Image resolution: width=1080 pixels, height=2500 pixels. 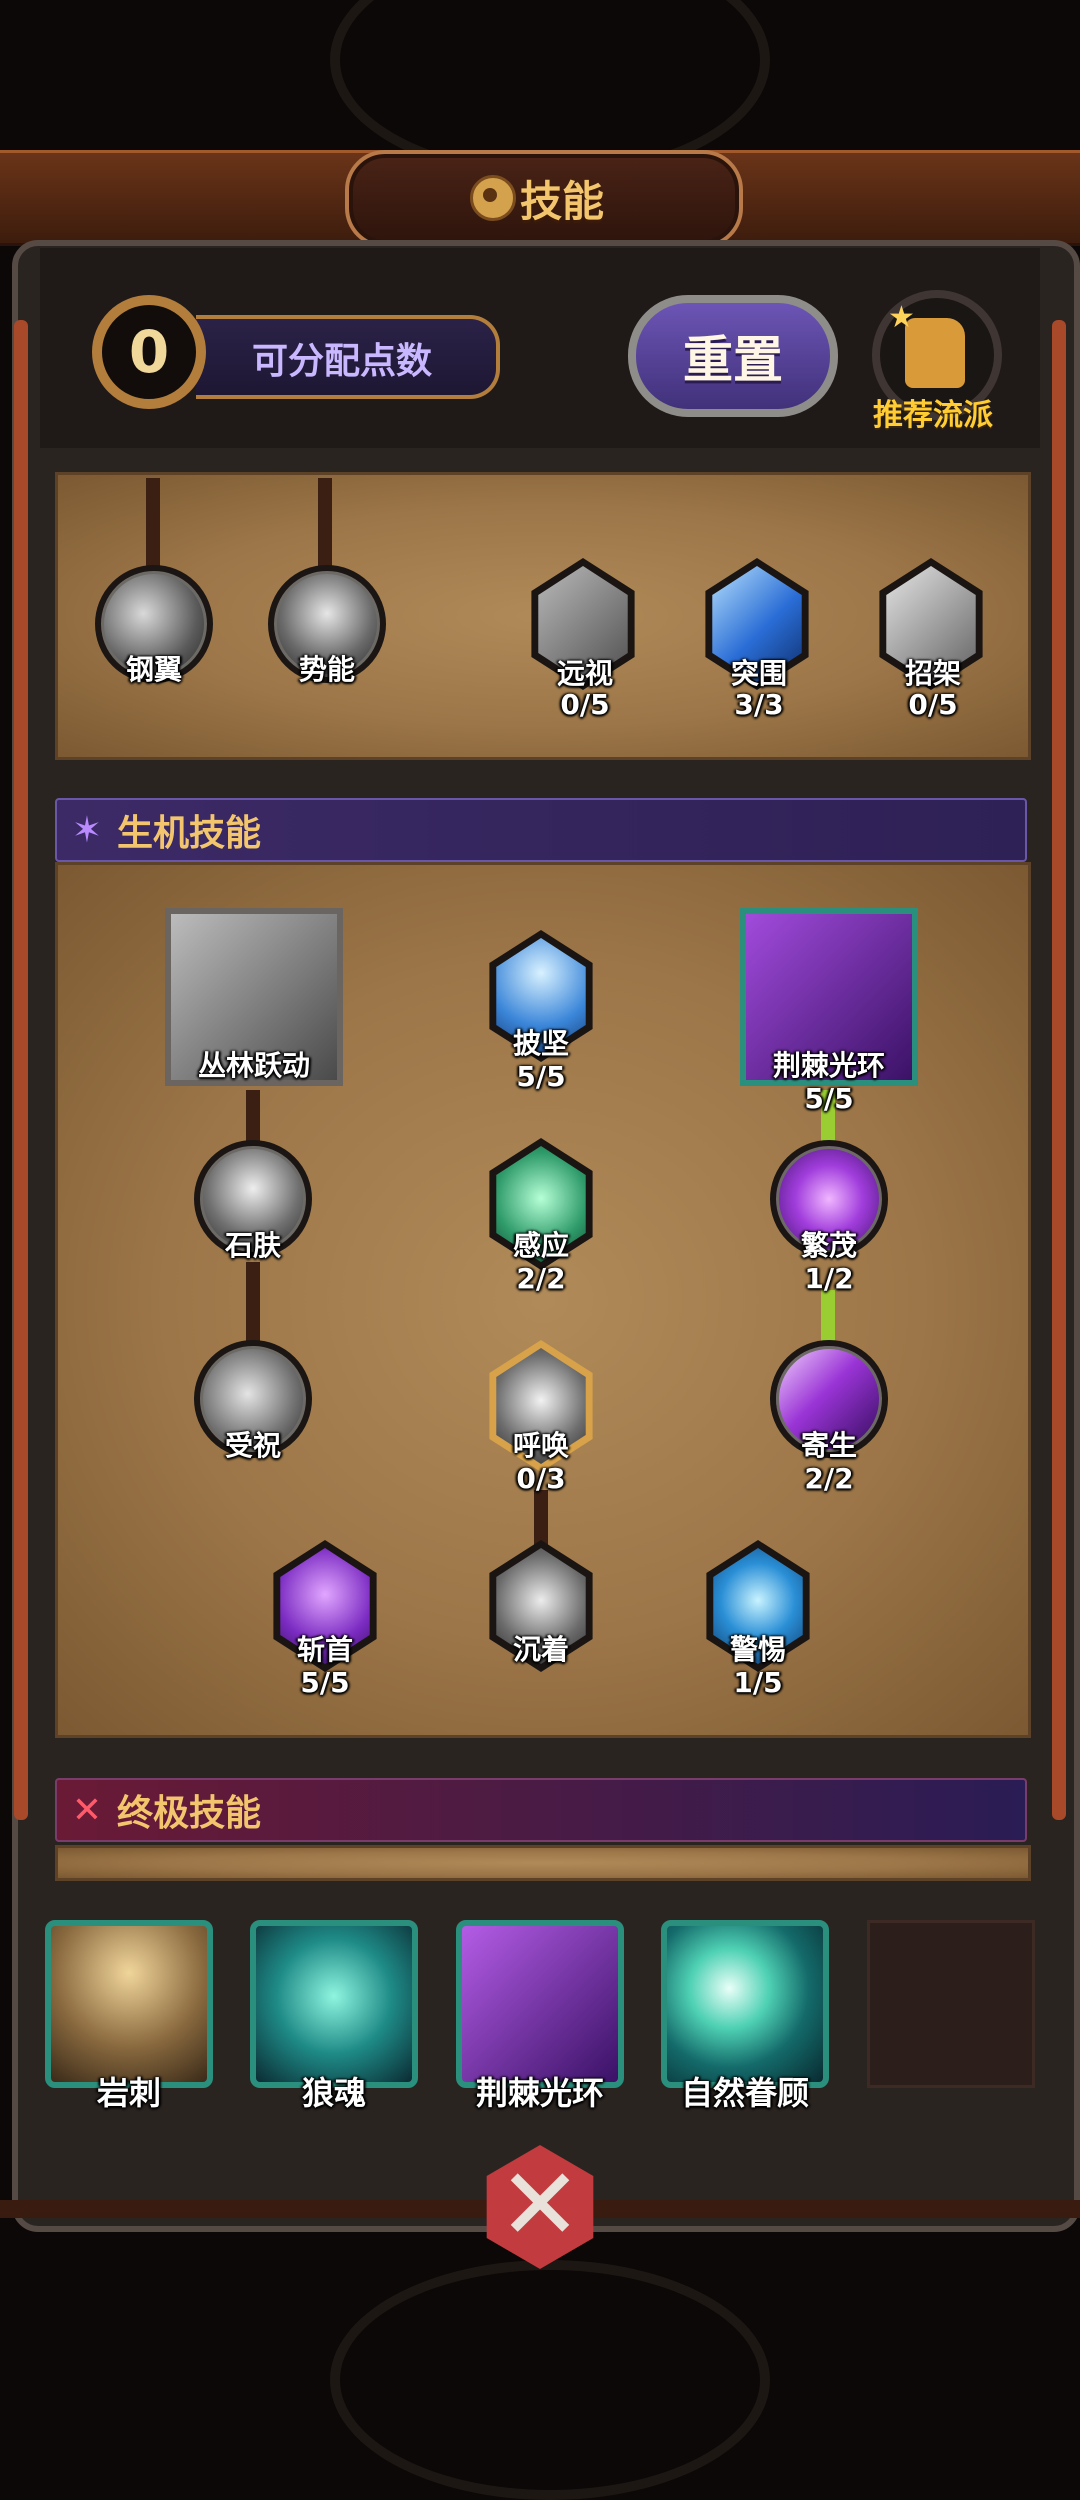 What do you see at coordinates (828, 1317) in the screenshot?
I see `skill-connector-active` at bounding box center [828, 1317].